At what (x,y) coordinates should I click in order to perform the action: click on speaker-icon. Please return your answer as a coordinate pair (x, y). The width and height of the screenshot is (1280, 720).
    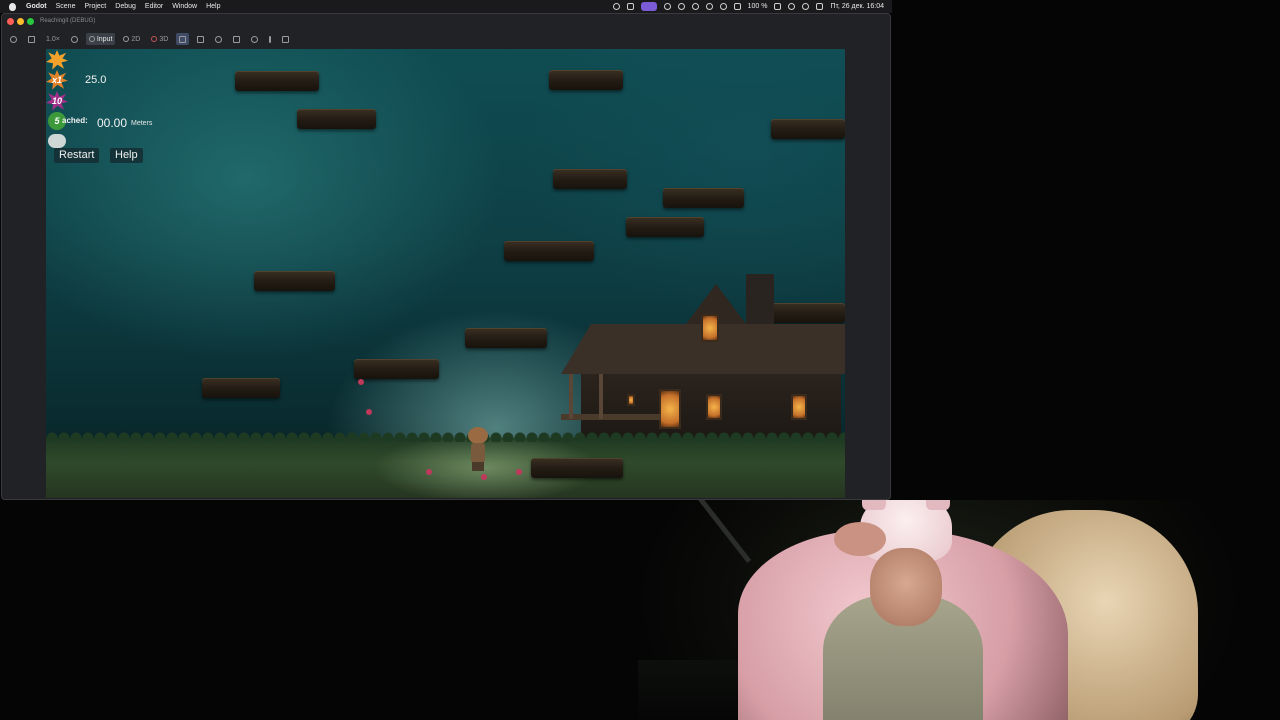
    Looking at the image, I should click on (237, 39).